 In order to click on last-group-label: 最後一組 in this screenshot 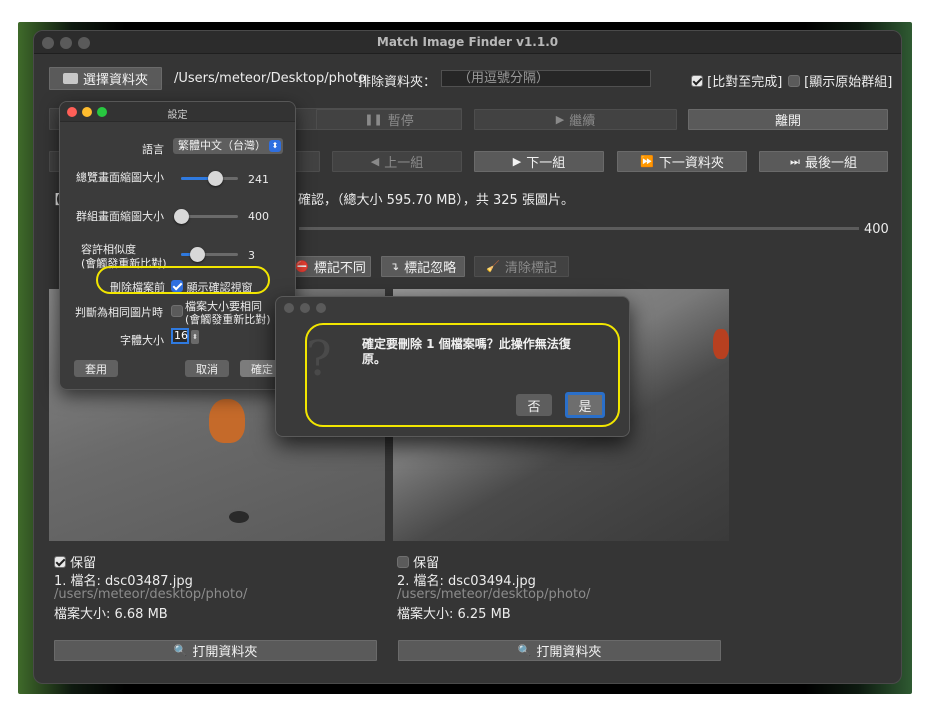, I will do `click(830, 163)`.